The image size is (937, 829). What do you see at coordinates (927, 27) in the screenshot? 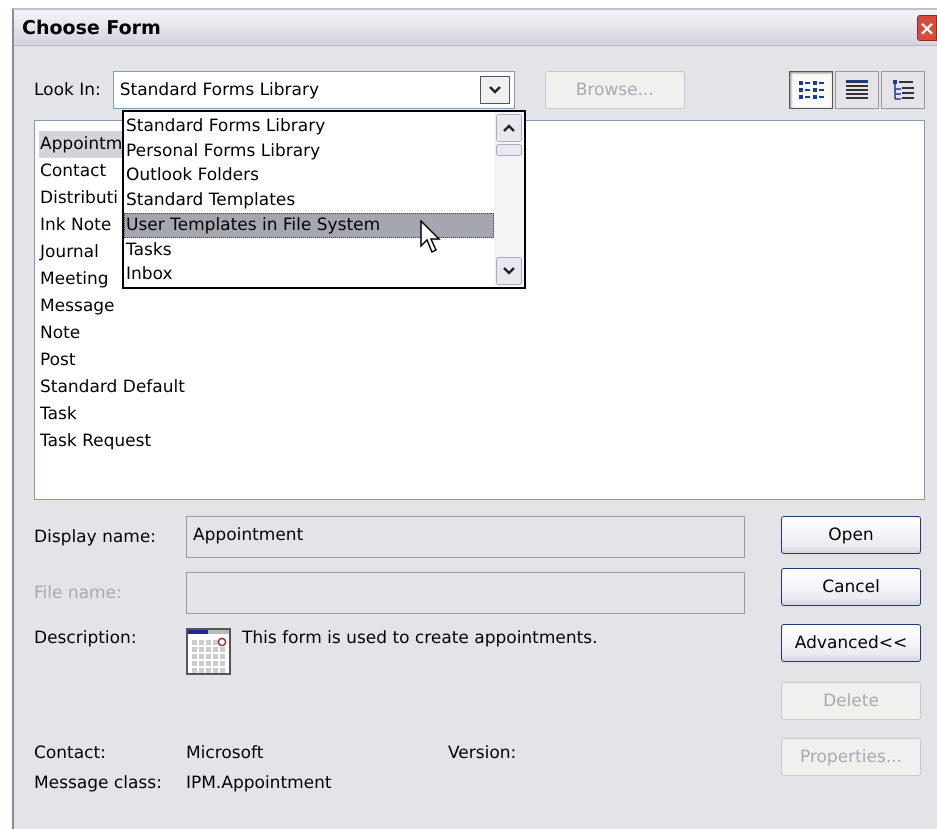
I see `close-button: ×` at bounding box center [927, 27].